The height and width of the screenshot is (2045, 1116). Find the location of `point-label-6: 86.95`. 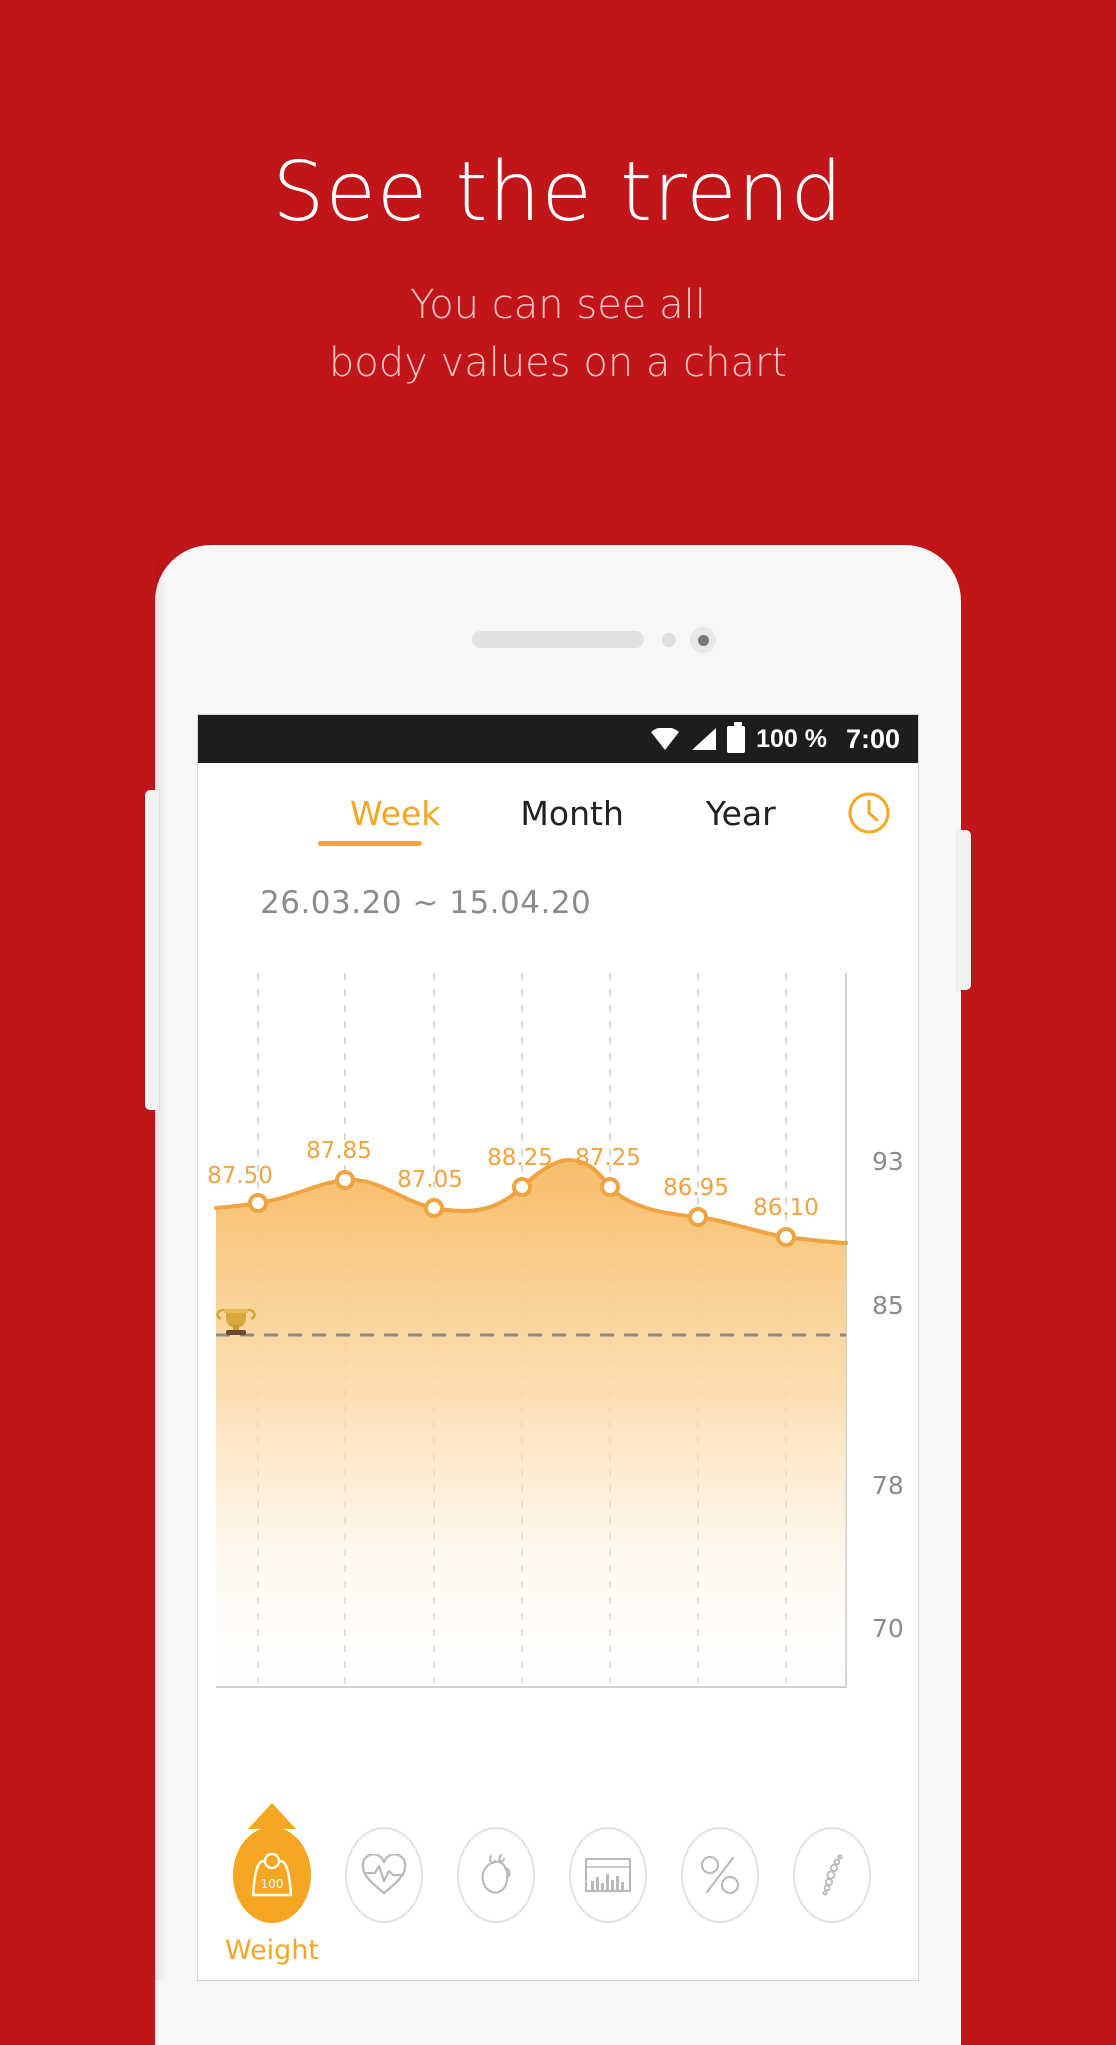

point-label-6: 86.95 is located at coordinates (696, 1188).